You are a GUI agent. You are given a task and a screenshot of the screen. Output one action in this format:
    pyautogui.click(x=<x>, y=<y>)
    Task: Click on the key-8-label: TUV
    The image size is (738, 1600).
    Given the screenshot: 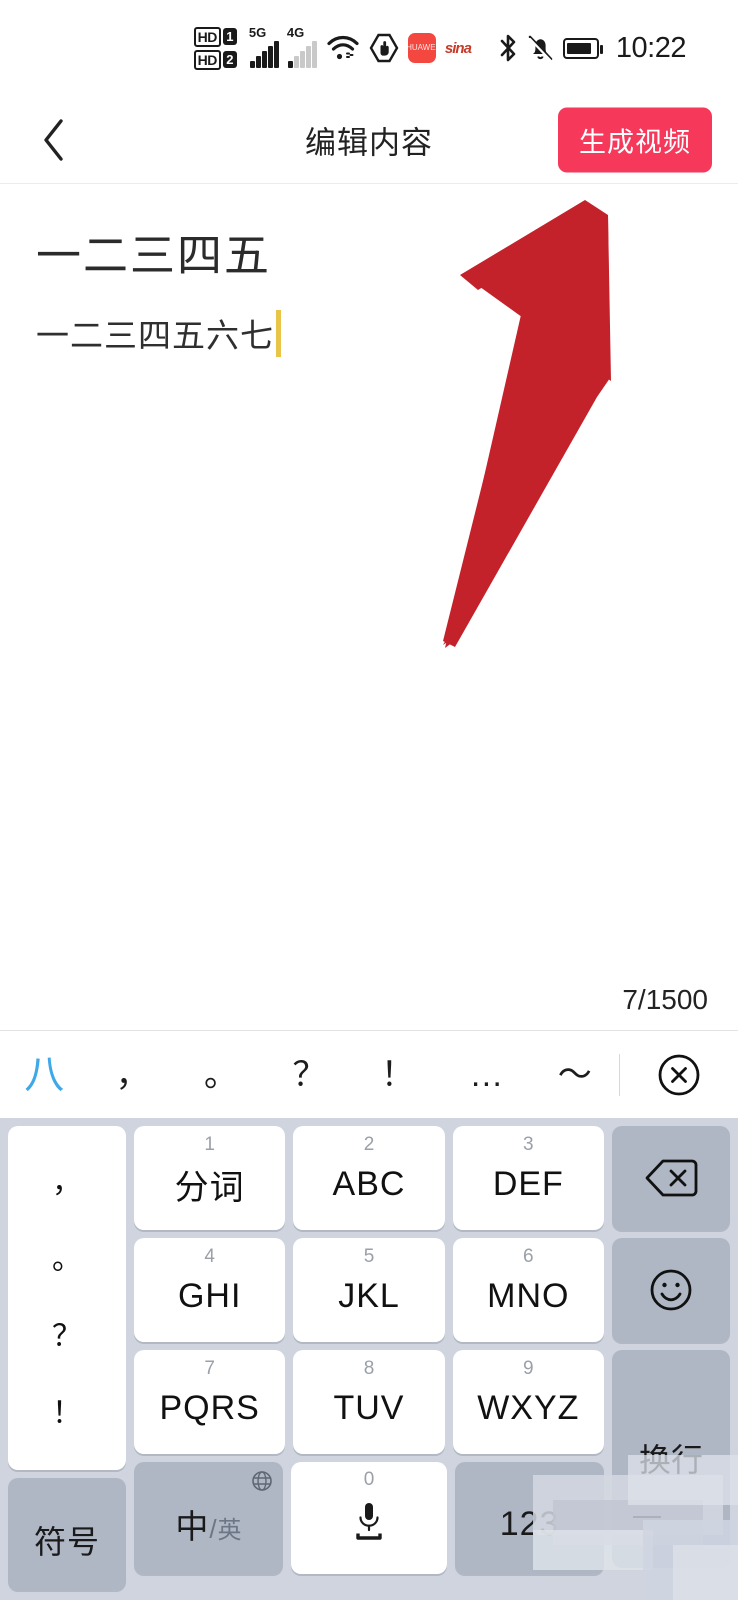 What is the action you would take?
    pyautogui.click(x=369, y=1407)
    